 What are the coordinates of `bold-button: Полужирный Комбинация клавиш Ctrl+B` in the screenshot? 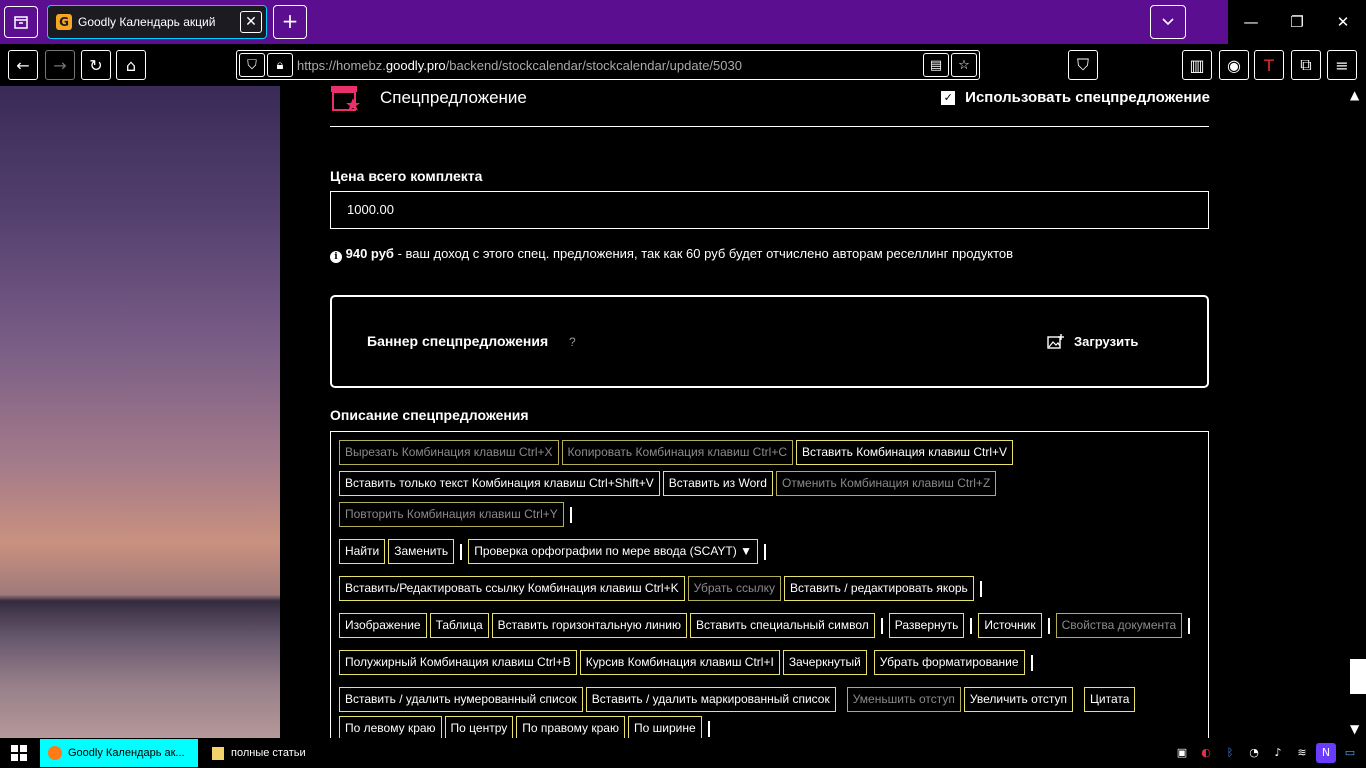 It's located at (458, 662).